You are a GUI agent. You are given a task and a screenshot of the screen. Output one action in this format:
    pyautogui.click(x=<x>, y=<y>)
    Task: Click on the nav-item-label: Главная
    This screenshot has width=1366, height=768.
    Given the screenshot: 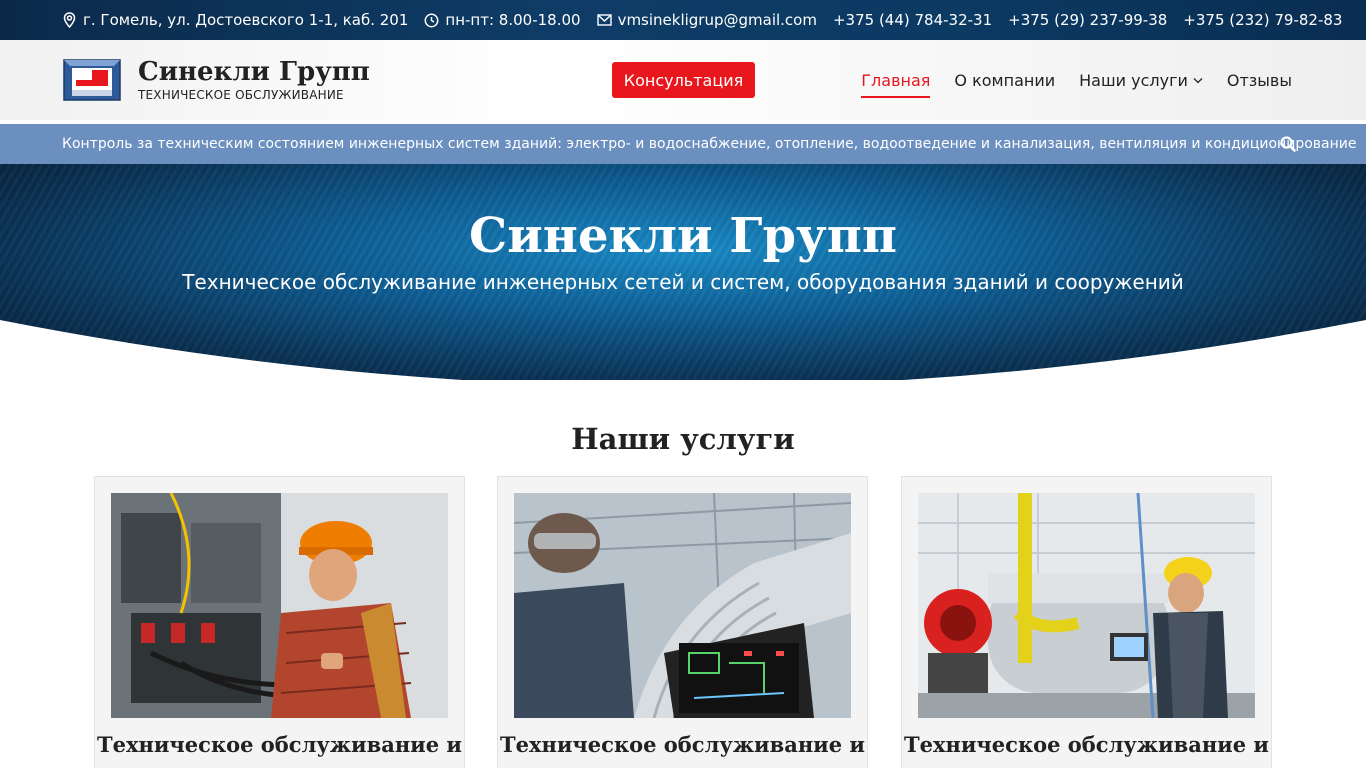 What is the action you would take?
    pyautogui.click(x=896, y=80)
    